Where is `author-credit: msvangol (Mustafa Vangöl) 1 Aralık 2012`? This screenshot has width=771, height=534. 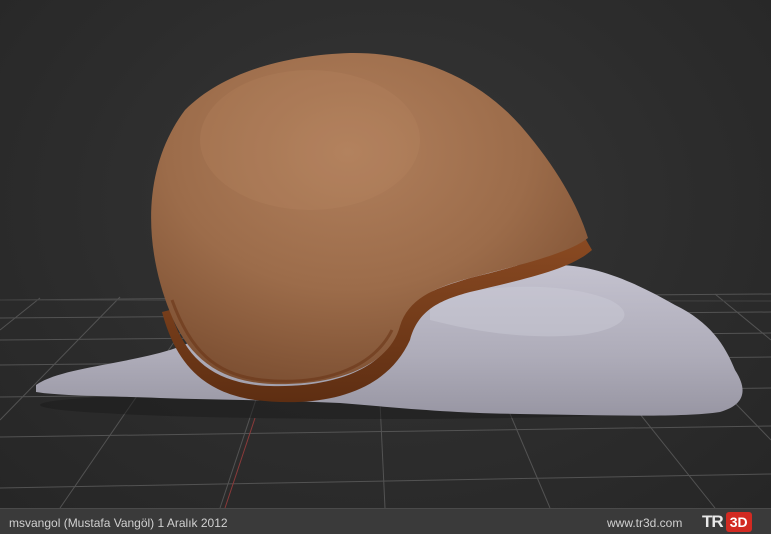 author-credit: msvangol (Mustafa Vangöl) 1 Aralık 2012 is located at coordinates (118, 523).